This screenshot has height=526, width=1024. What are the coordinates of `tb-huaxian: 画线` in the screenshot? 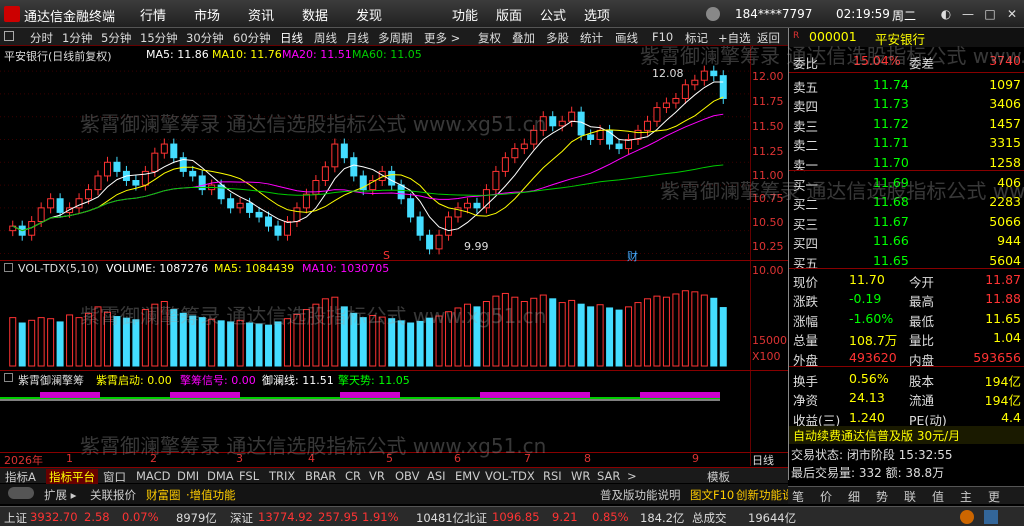 It's located at (626, 38).